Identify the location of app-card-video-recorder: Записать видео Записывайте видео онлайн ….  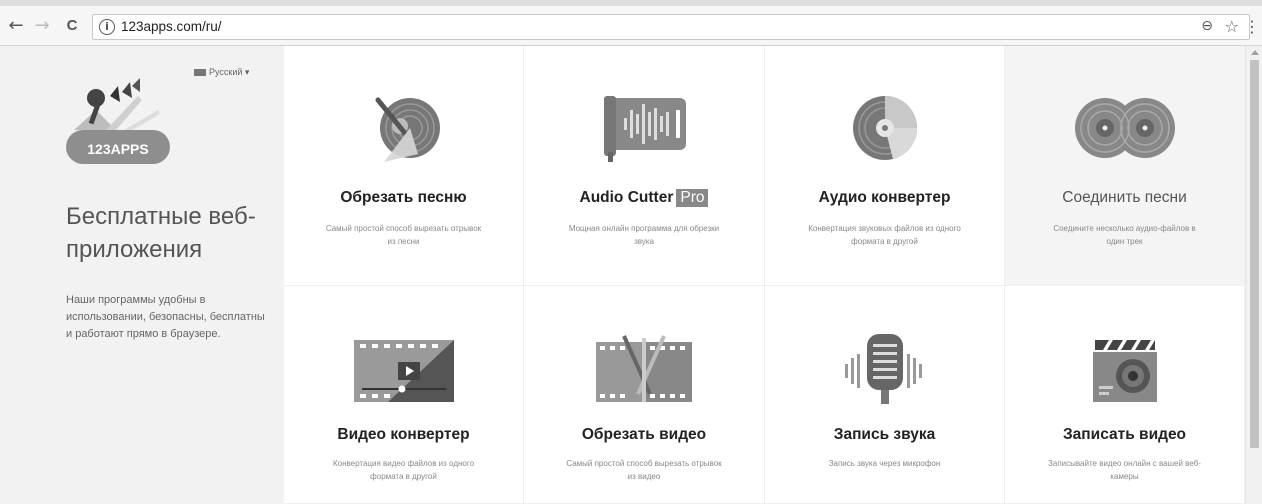
(1125, 395).